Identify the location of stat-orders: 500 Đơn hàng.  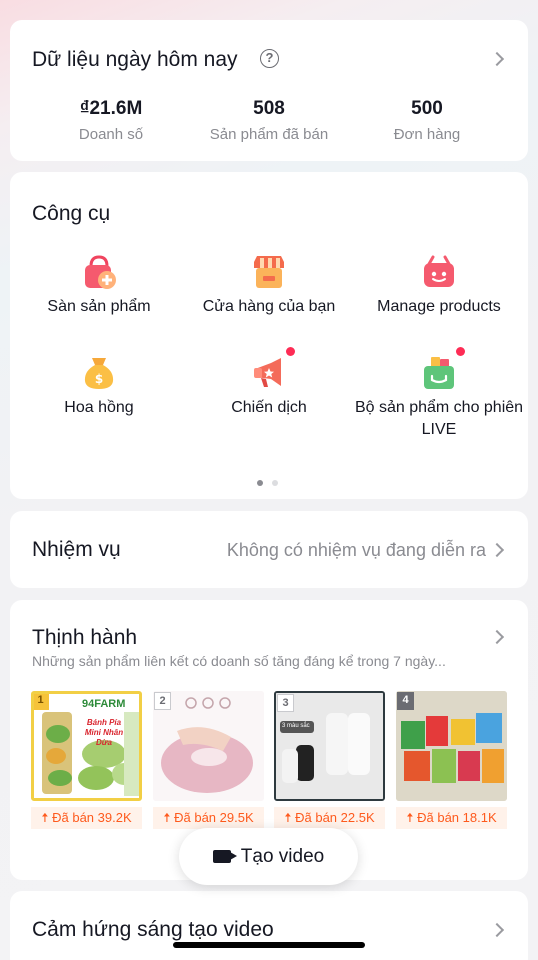
(427, 120).